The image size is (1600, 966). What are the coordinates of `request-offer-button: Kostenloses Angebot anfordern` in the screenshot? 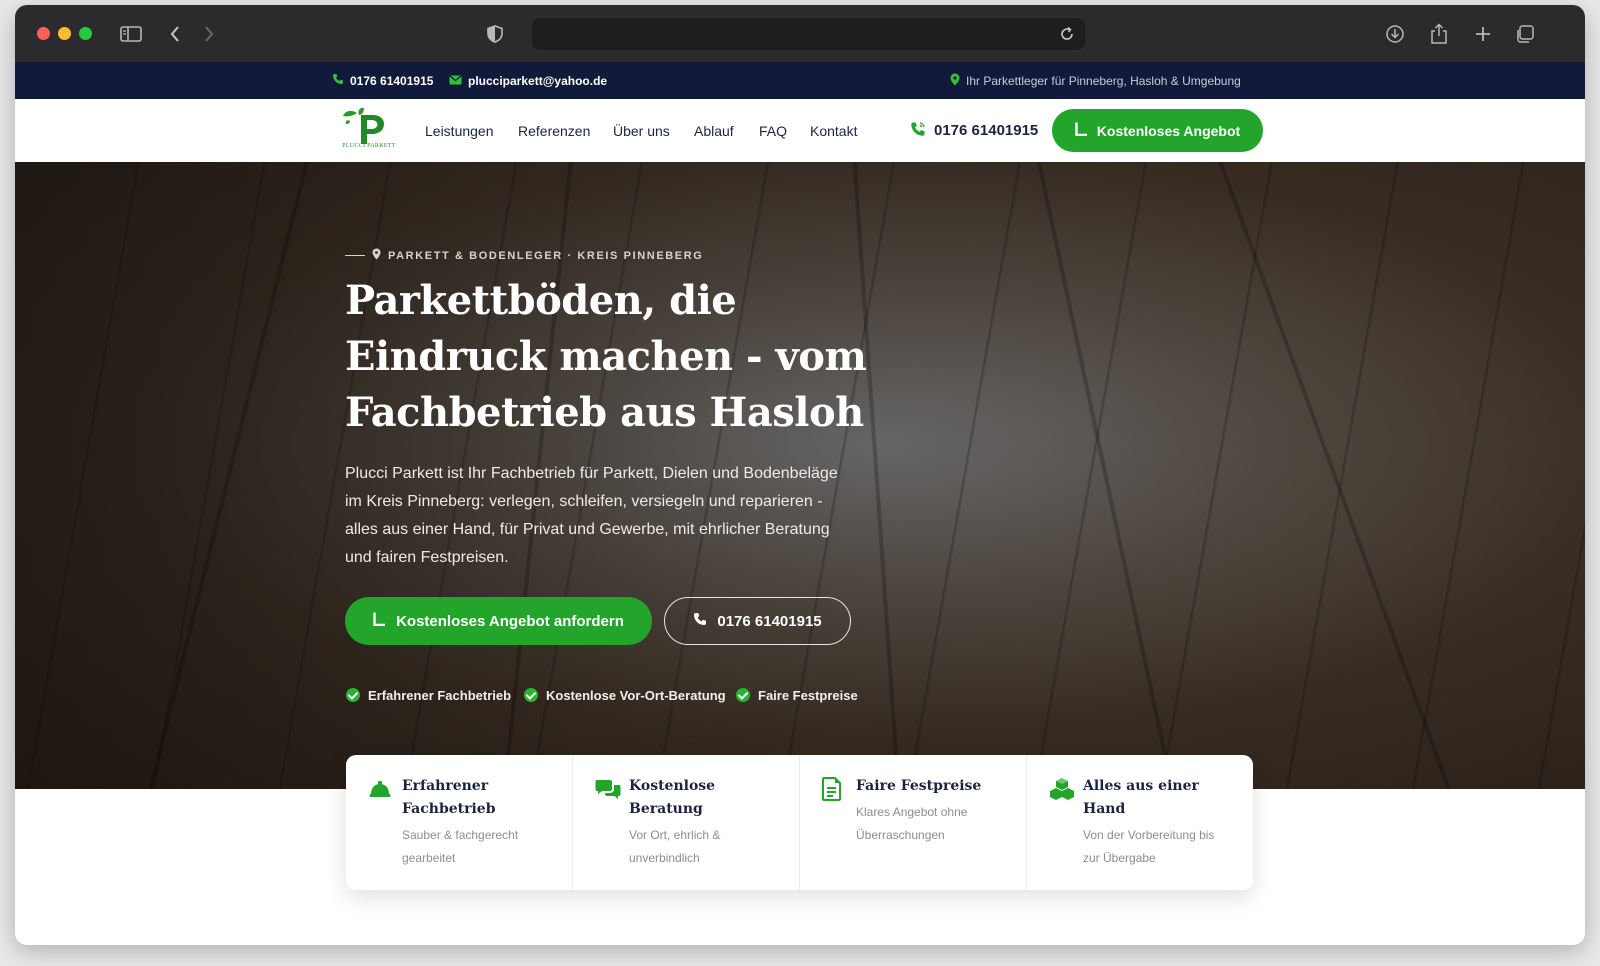 It's located at (498, 621).